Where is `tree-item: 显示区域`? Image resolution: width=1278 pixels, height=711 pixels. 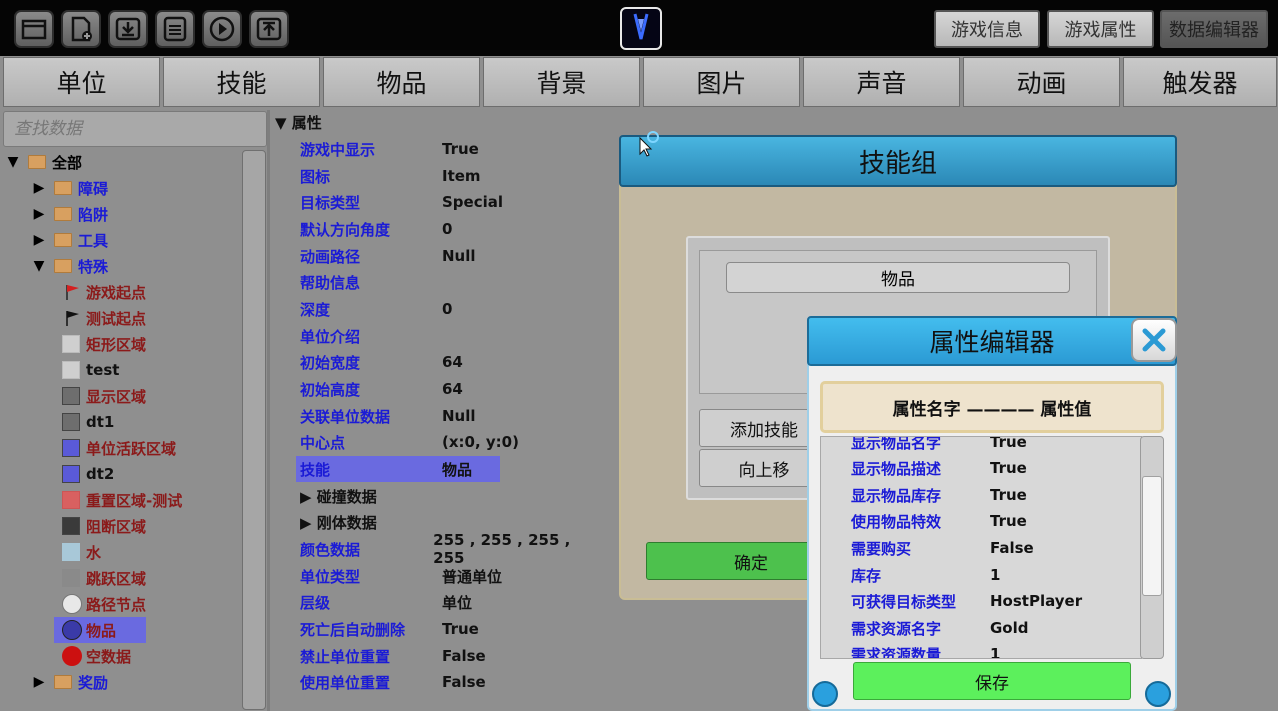 tree-item: 显示区域 is located at coordinates (124, 396).